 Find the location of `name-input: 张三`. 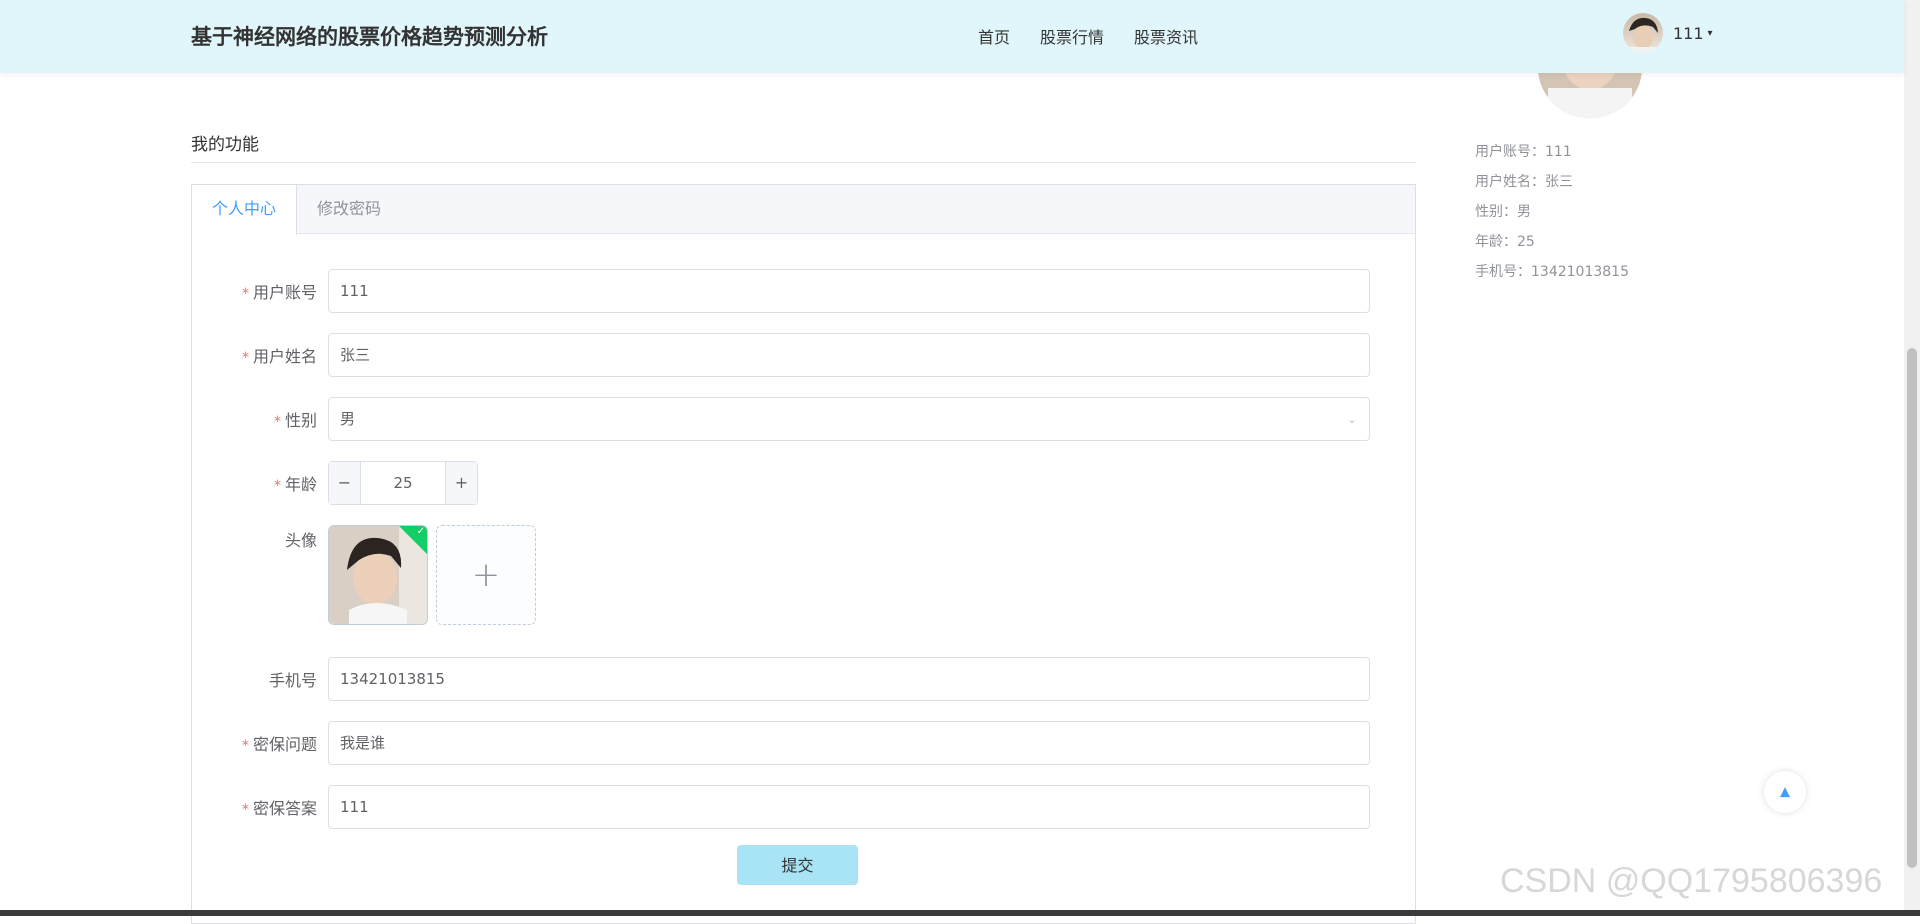

name-input: 张三 is located at coordinates (849, 355).